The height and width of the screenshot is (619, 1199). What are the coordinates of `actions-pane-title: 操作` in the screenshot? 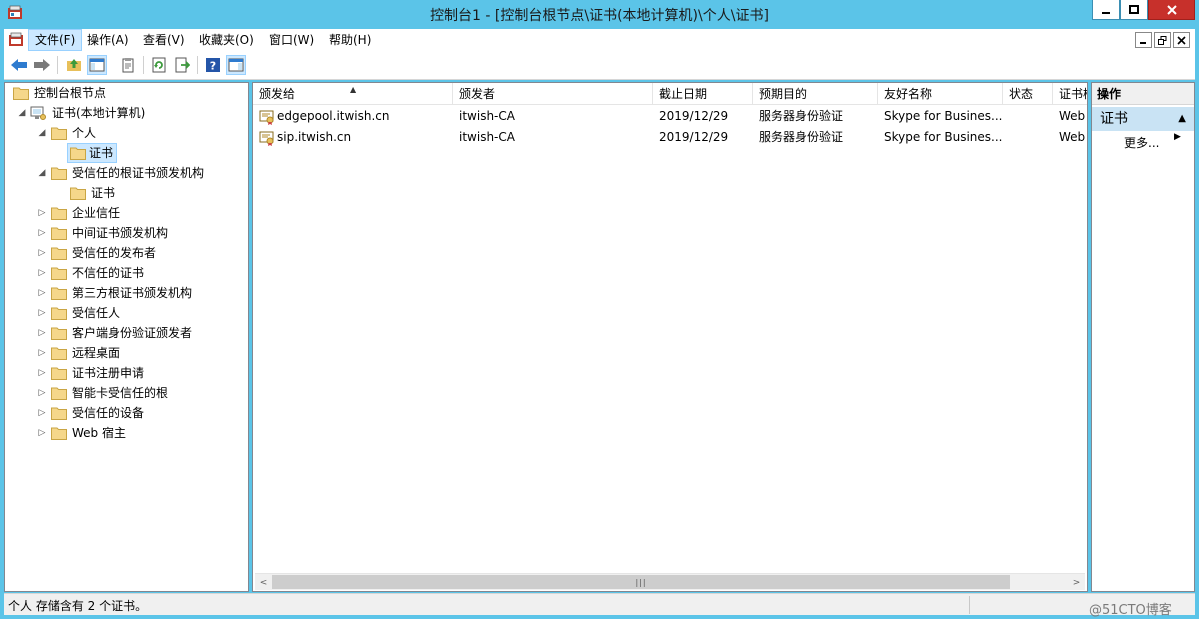 It's located at (1143, 94).